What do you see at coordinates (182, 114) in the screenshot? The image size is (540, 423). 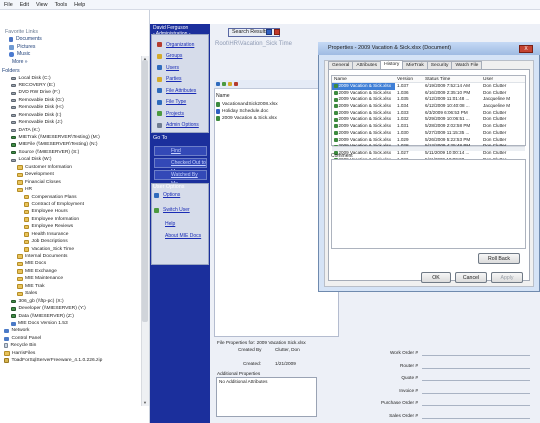 I see `admin-item: Projects` at bounding box center [182, 114].